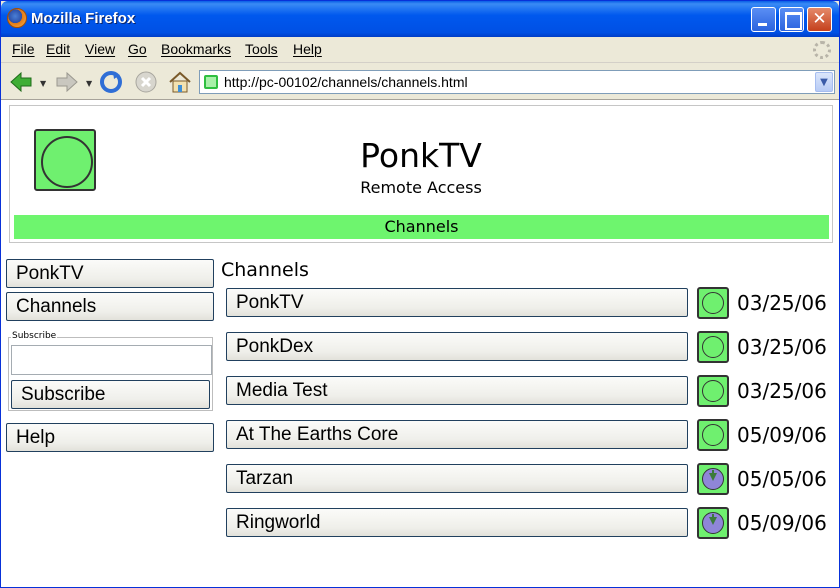 This screenshot has height=588, width=840. I want to click on subscribe-legend: Subscribe, so click(34, 336).